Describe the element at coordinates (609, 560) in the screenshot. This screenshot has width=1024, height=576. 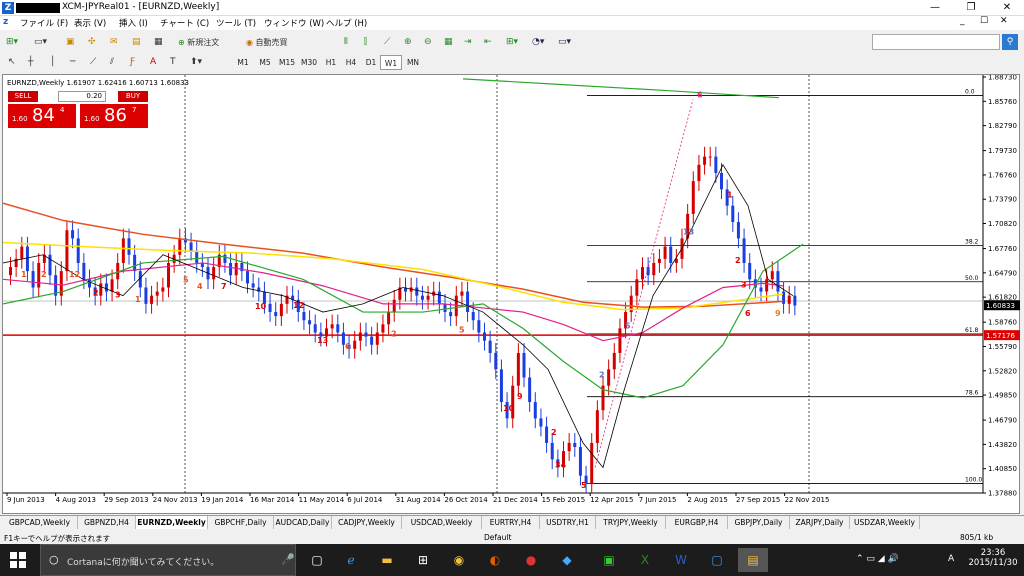
I see `line-app-icon: ▣` at that location.